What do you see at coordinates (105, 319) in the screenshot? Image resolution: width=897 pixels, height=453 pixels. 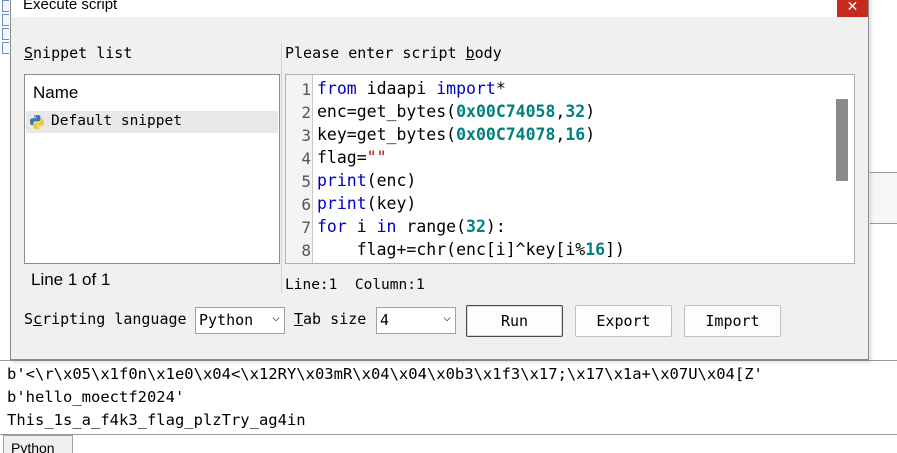 I see `scripting-language-label: Scripting language` at bounding box center [105, 319].